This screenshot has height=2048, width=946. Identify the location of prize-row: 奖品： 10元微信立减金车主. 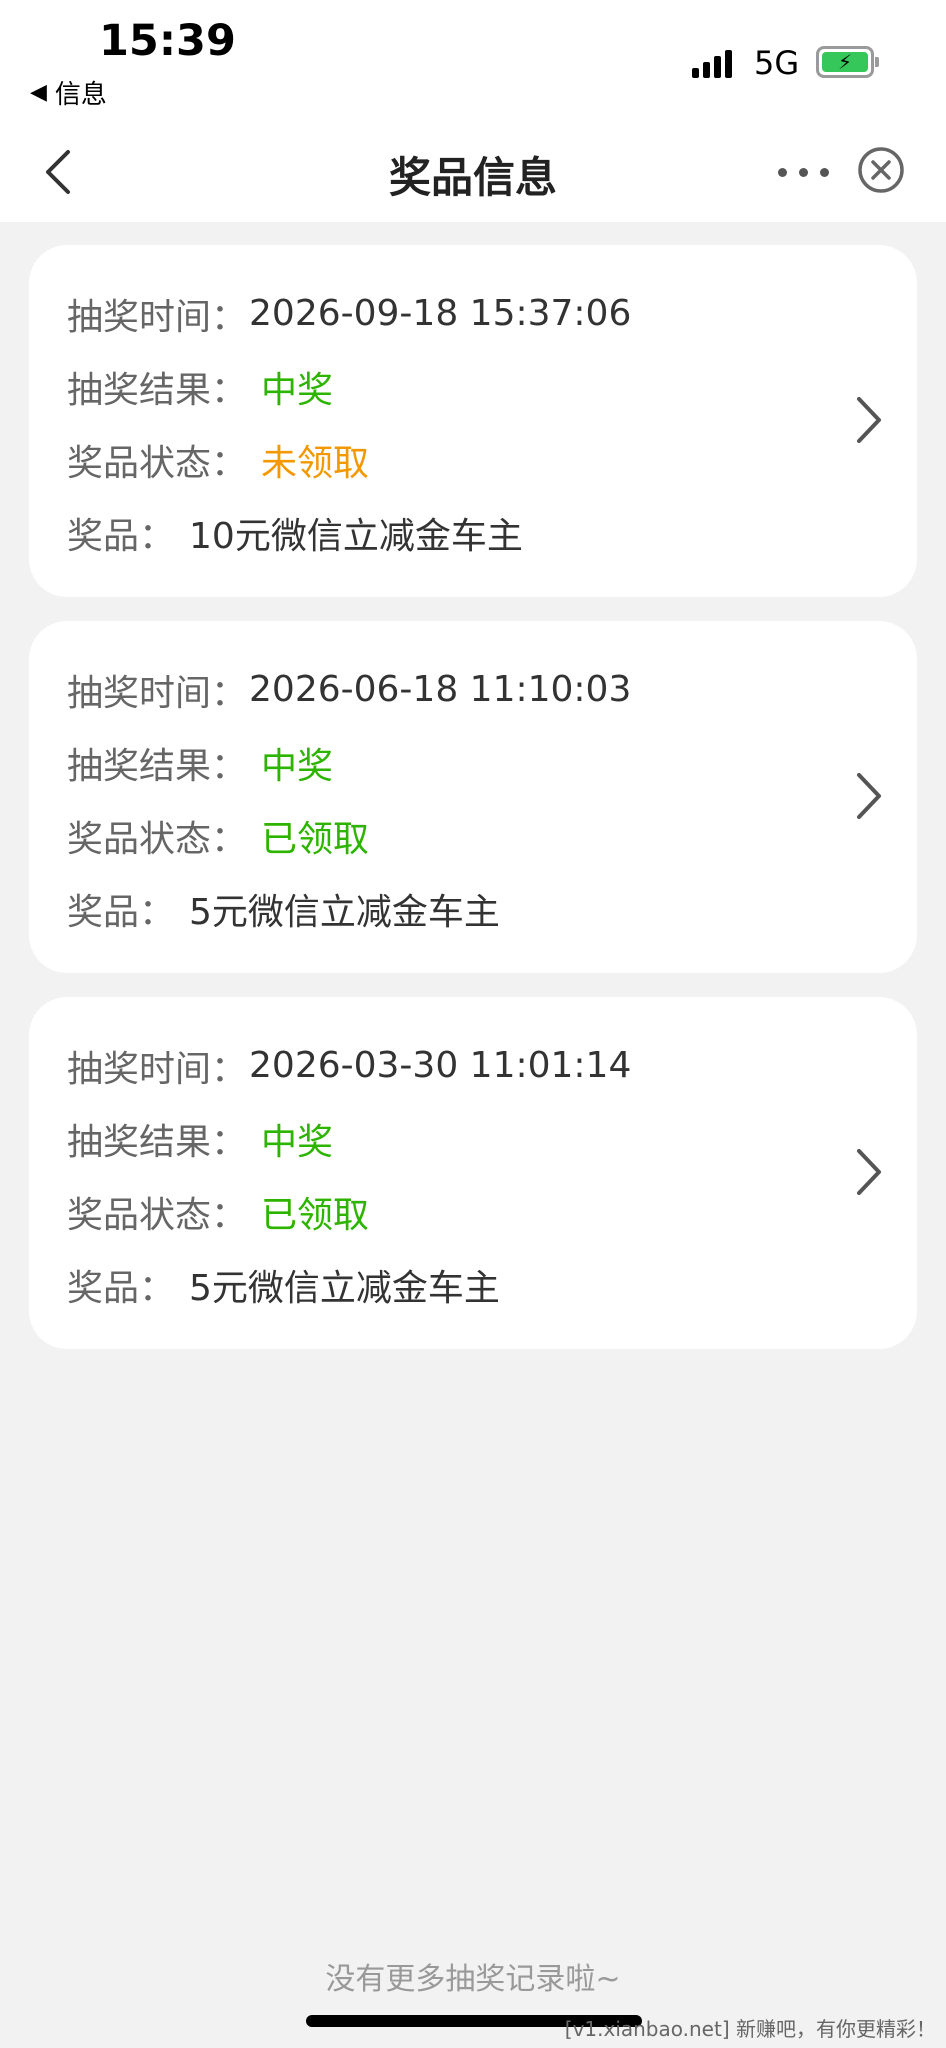
(492, 532).